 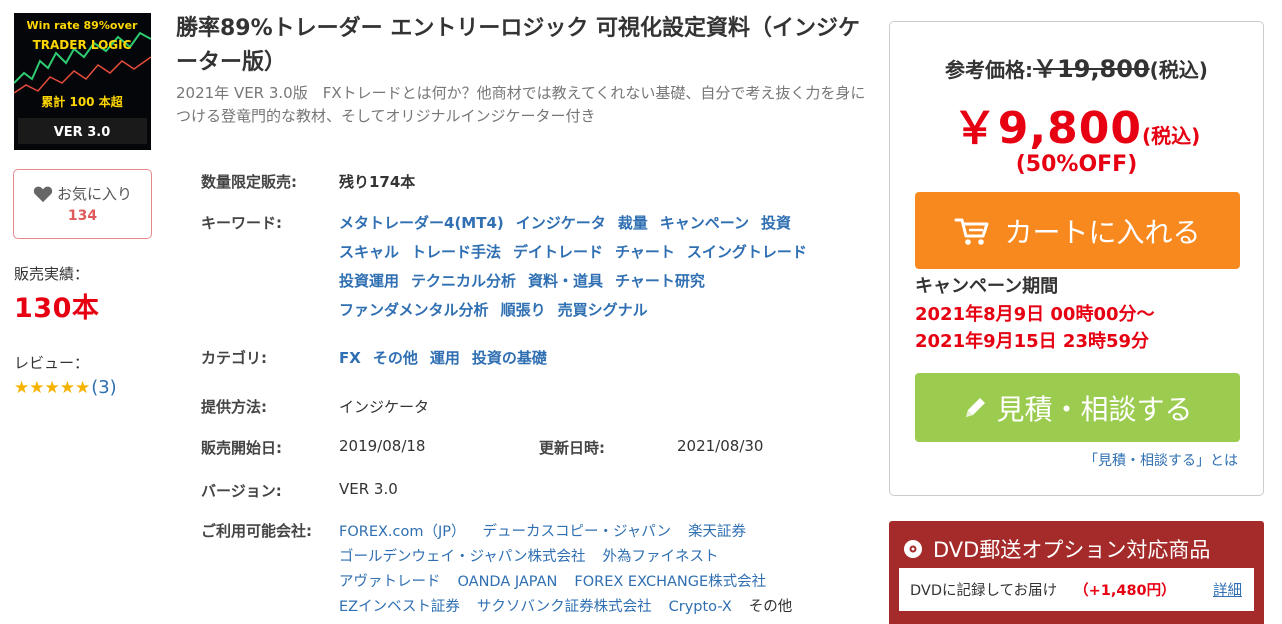 What do you see at coordinates (700, 607) in the screenshot?
I see `company-link: Crypto-X` at bounding box center [700, 607].